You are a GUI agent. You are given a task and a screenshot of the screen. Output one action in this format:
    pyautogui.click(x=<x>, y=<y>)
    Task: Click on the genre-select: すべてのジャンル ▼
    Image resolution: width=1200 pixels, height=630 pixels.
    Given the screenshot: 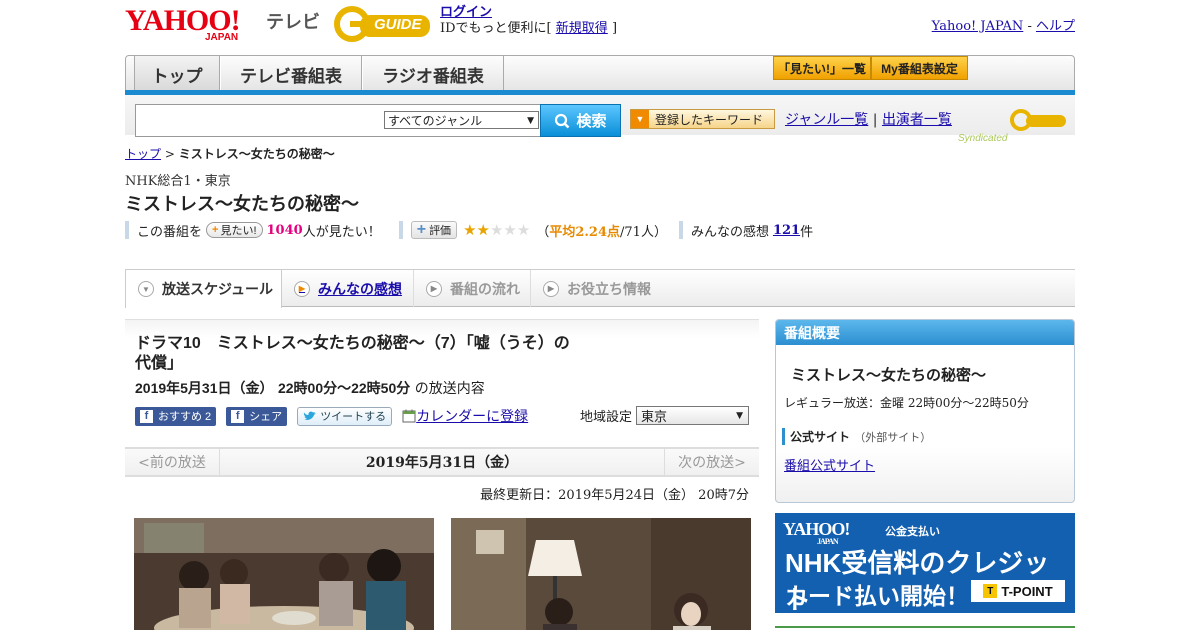 What is the action you would take?
    pyautogui.click(x=461, y=120)
    